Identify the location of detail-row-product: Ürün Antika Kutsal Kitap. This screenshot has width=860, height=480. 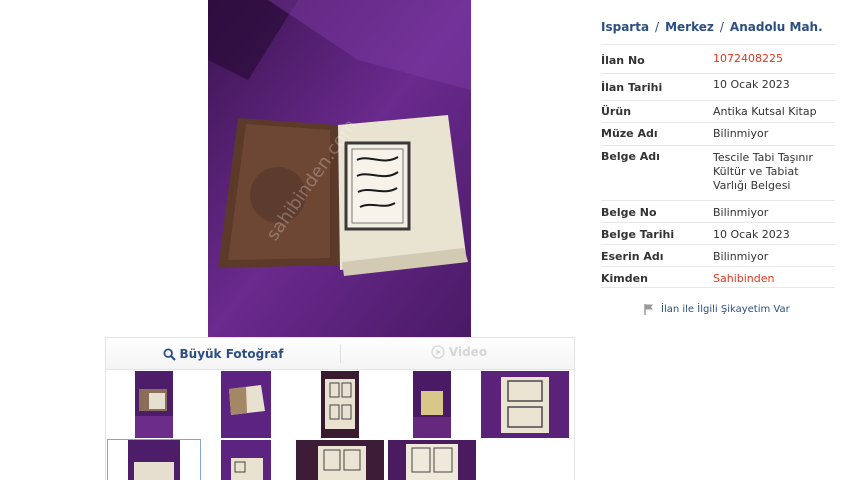
(718, 111).